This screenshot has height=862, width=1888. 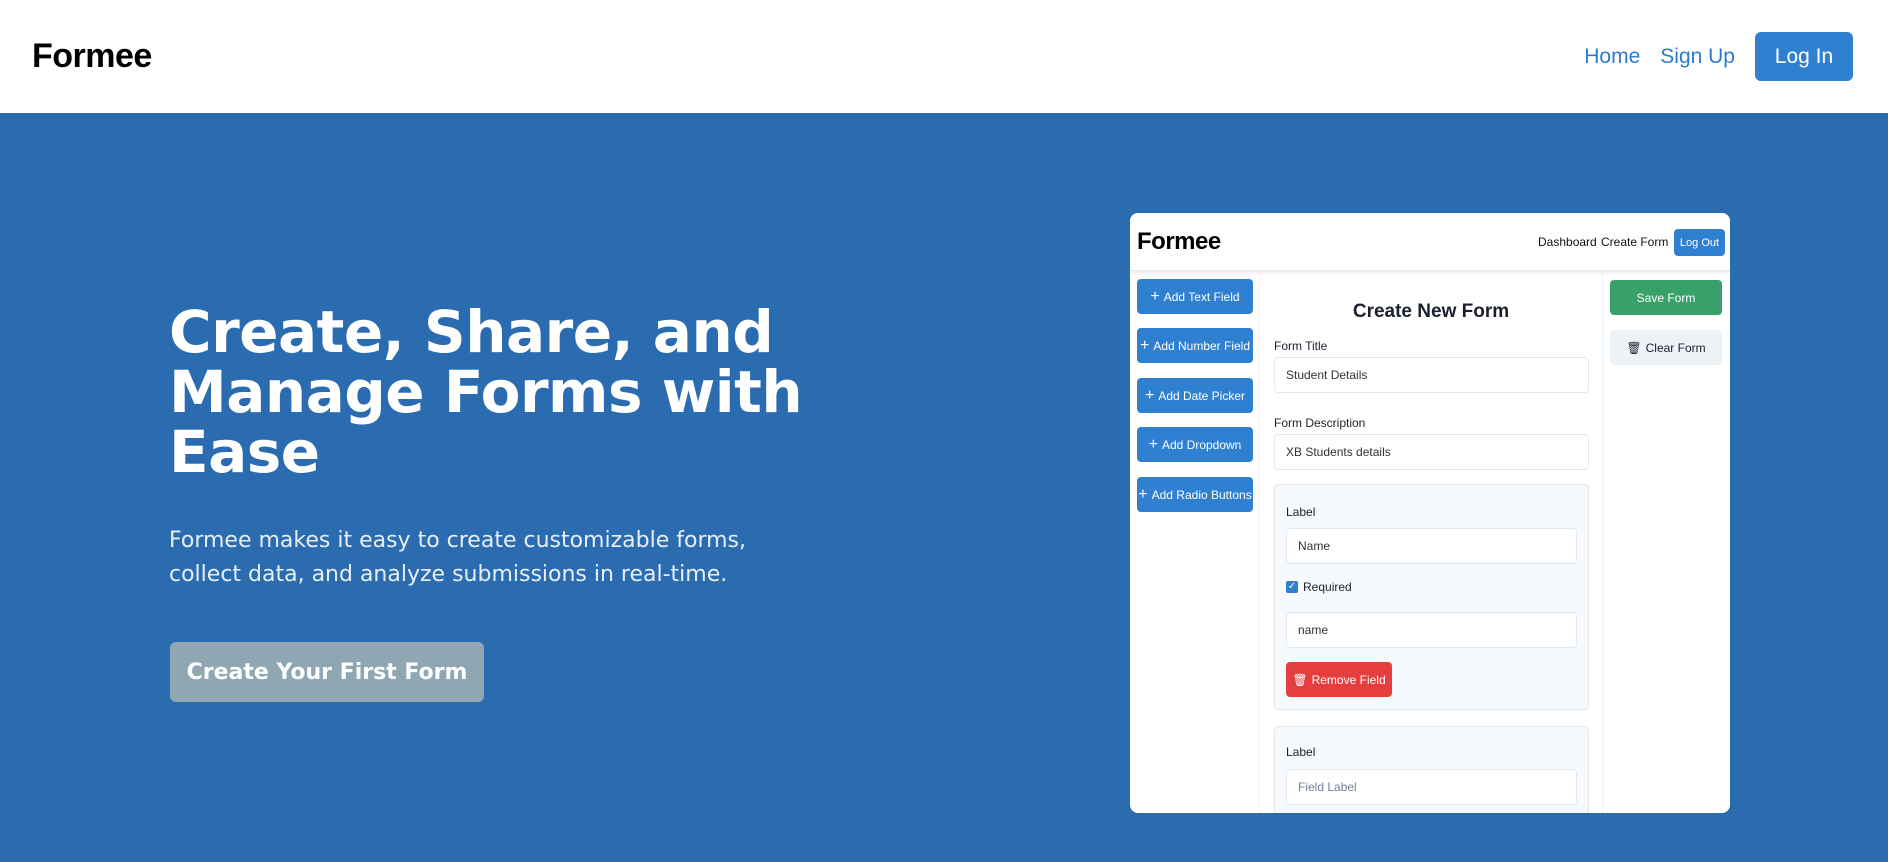 I want to click on clear-form-label: Clear Form, so click(x=1675, y=347).